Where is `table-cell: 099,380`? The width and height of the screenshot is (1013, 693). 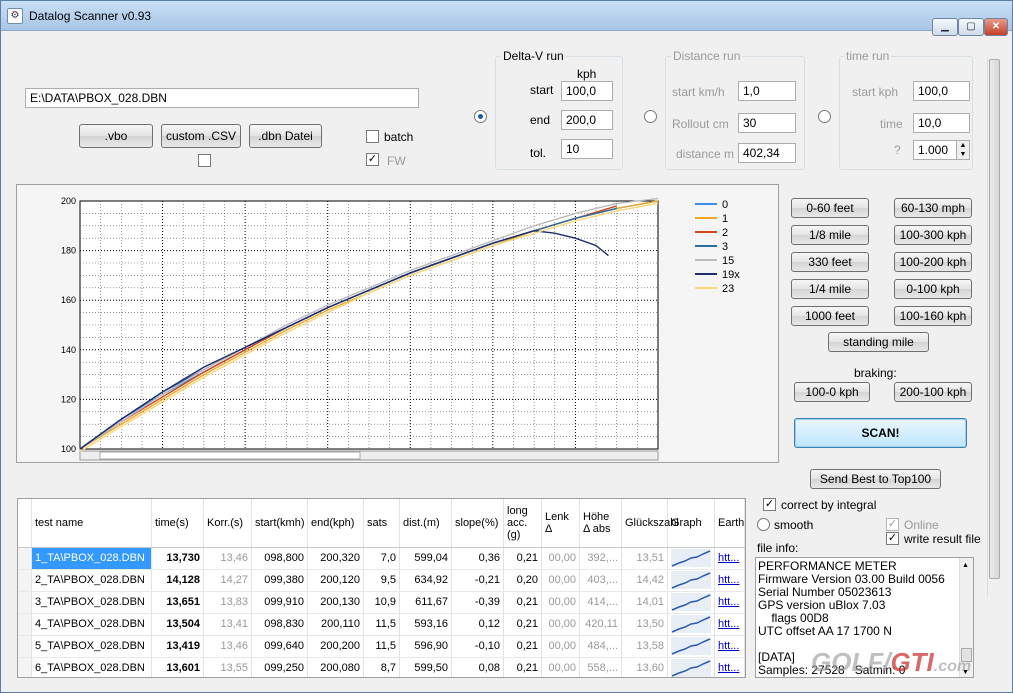
table-cell: 099,380 is located at coordinates (279, 580).